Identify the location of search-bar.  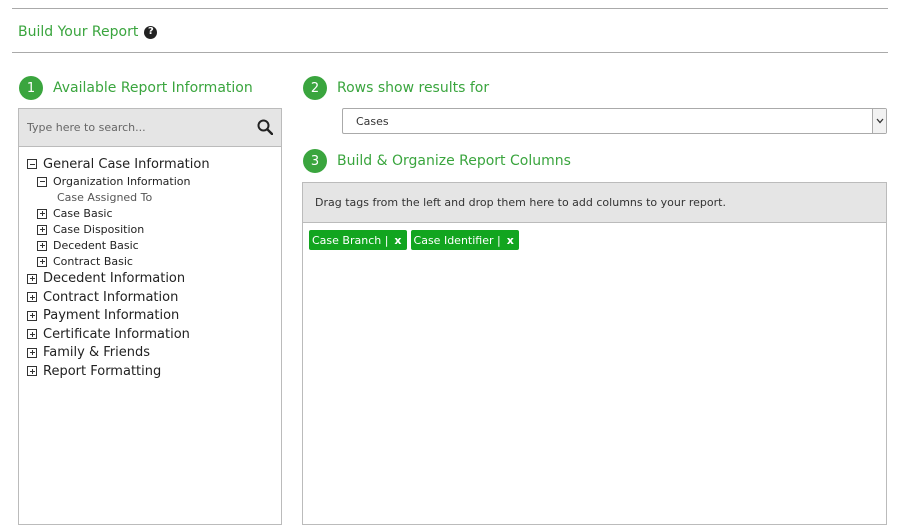
(150, 128).